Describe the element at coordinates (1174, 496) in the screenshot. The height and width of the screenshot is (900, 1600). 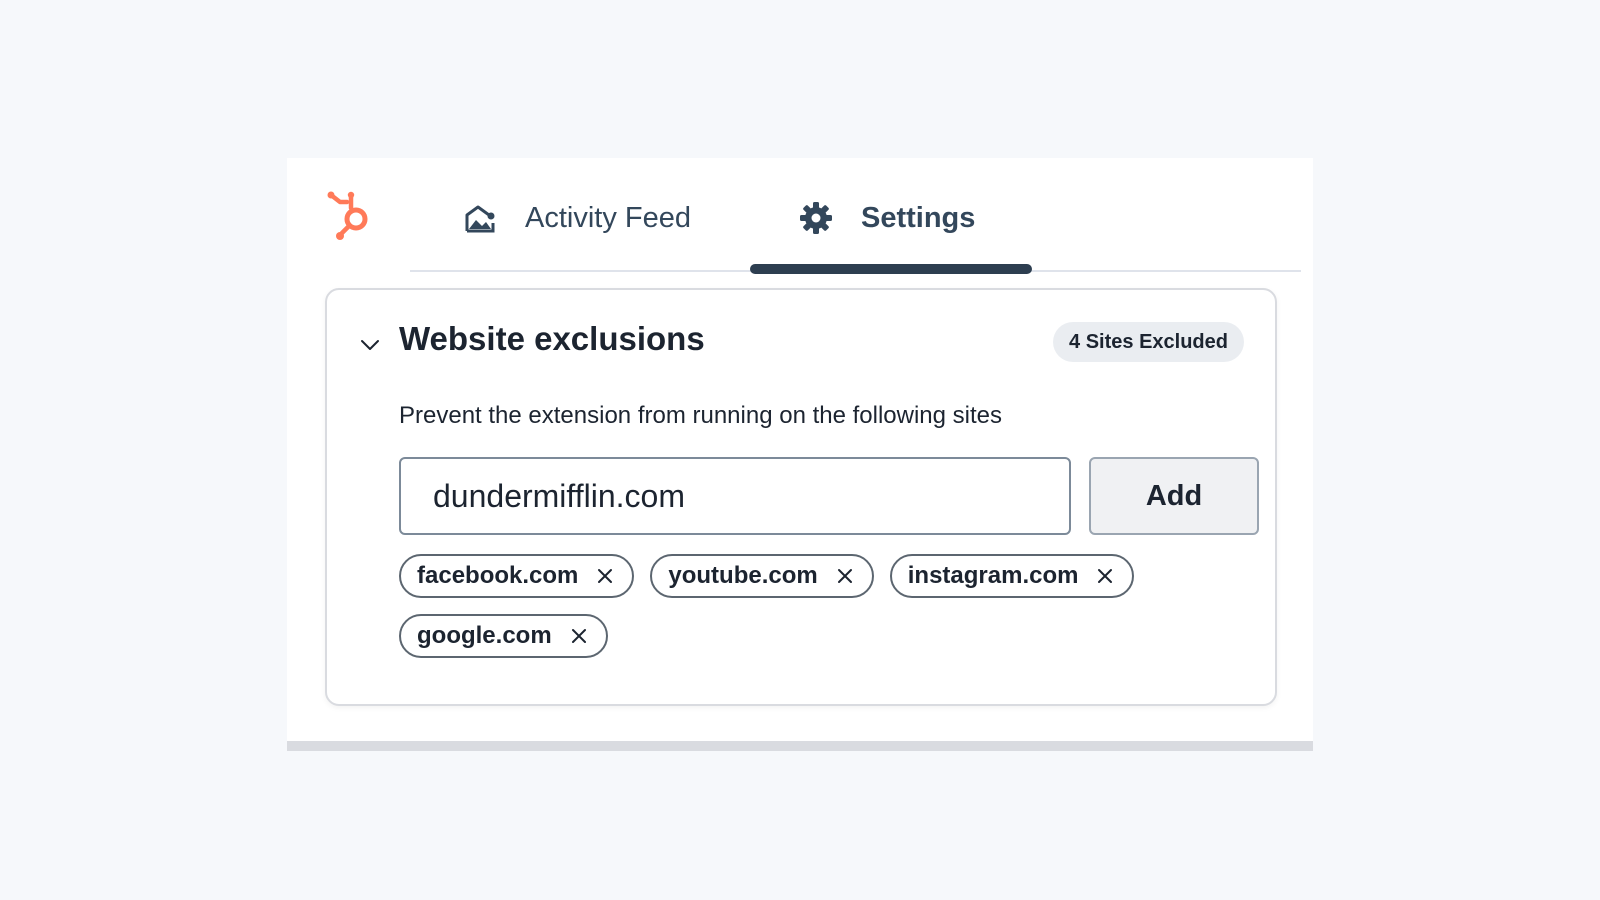
I see `add-site-button: Add` at that location.